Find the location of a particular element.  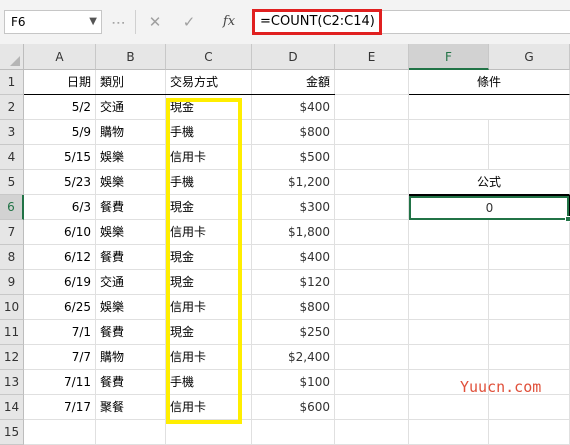

column-header-d: D is located at coordinates (293, 57).